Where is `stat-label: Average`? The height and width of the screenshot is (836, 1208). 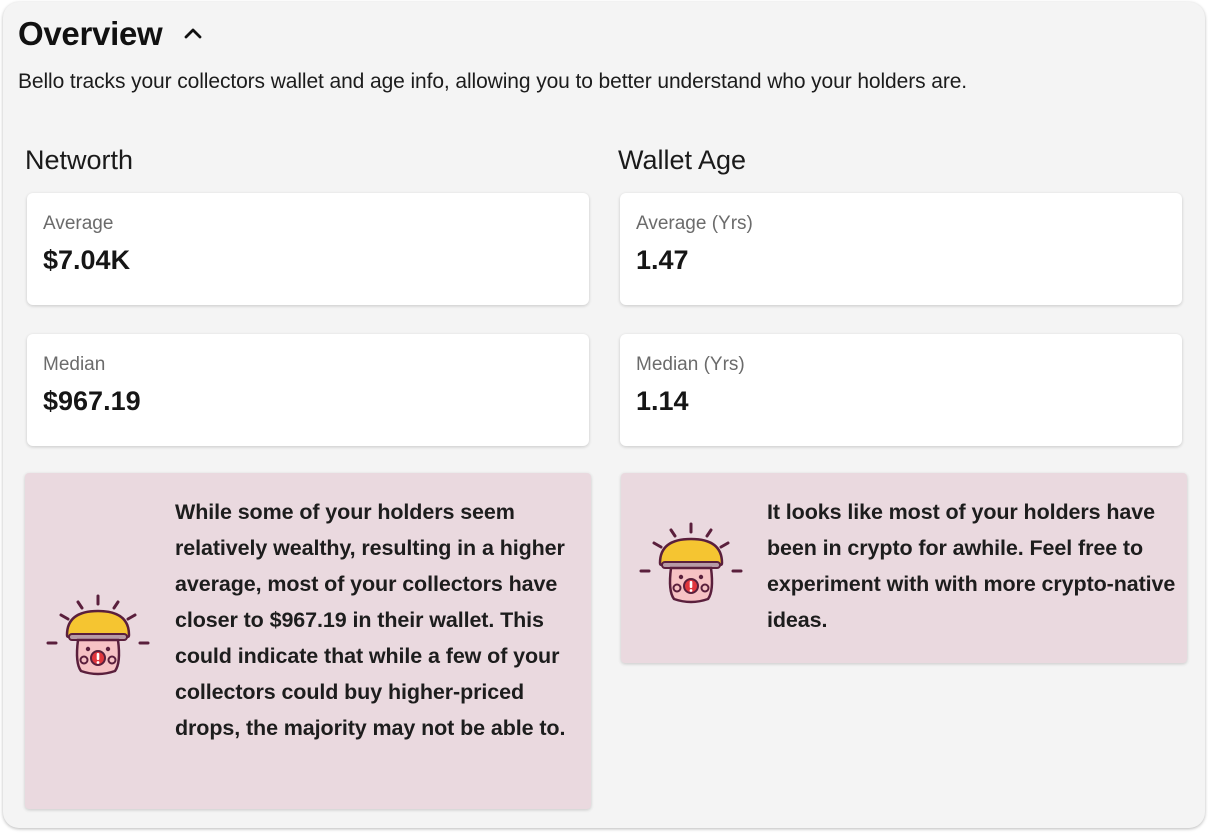 stat-label: Average is located at coordinates (78, 223).